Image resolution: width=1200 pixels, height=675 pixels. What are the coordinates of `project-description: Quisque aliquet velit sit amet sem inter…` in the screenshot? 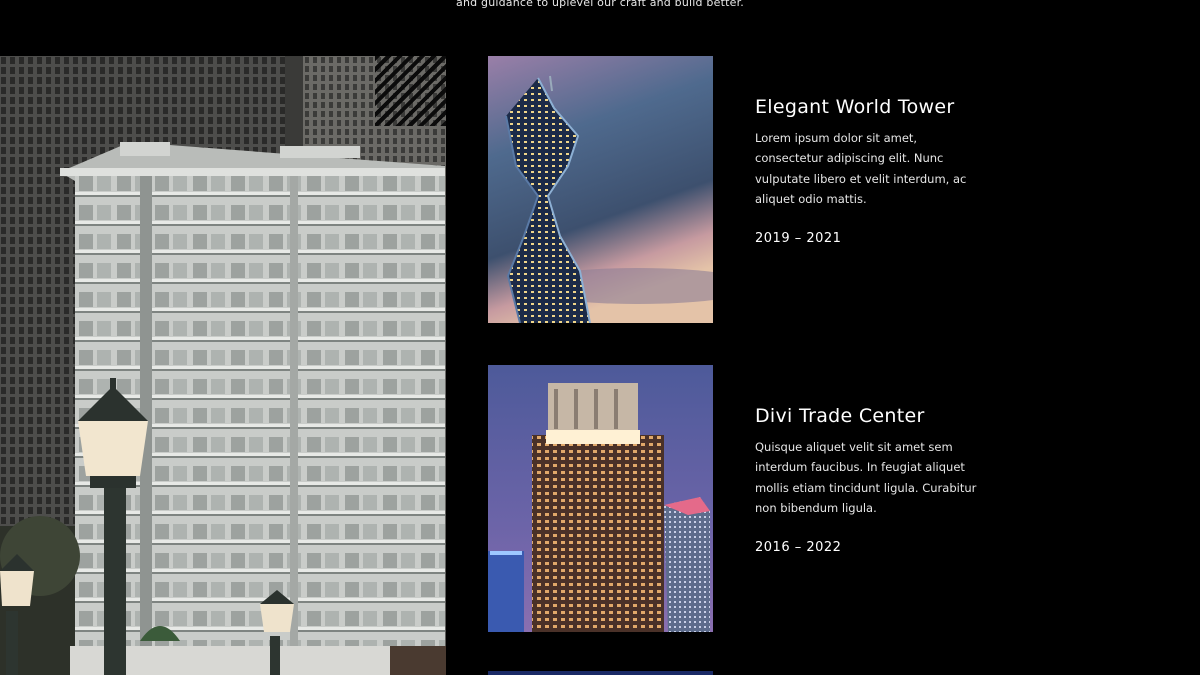 It's located at (866, 477).